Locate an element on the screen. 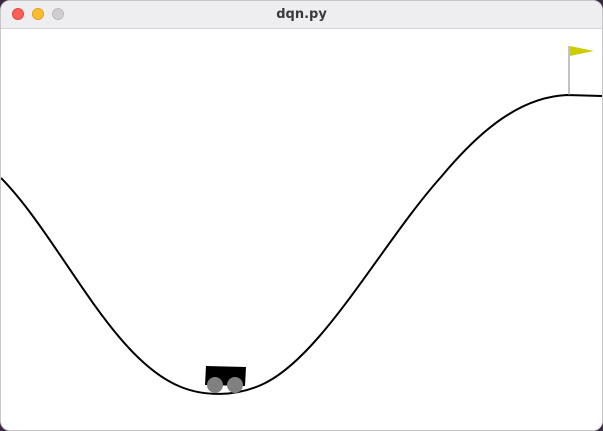 This screenshot has width=603, height=431. window-title: dqn.py is located at coordinates (301, 14).